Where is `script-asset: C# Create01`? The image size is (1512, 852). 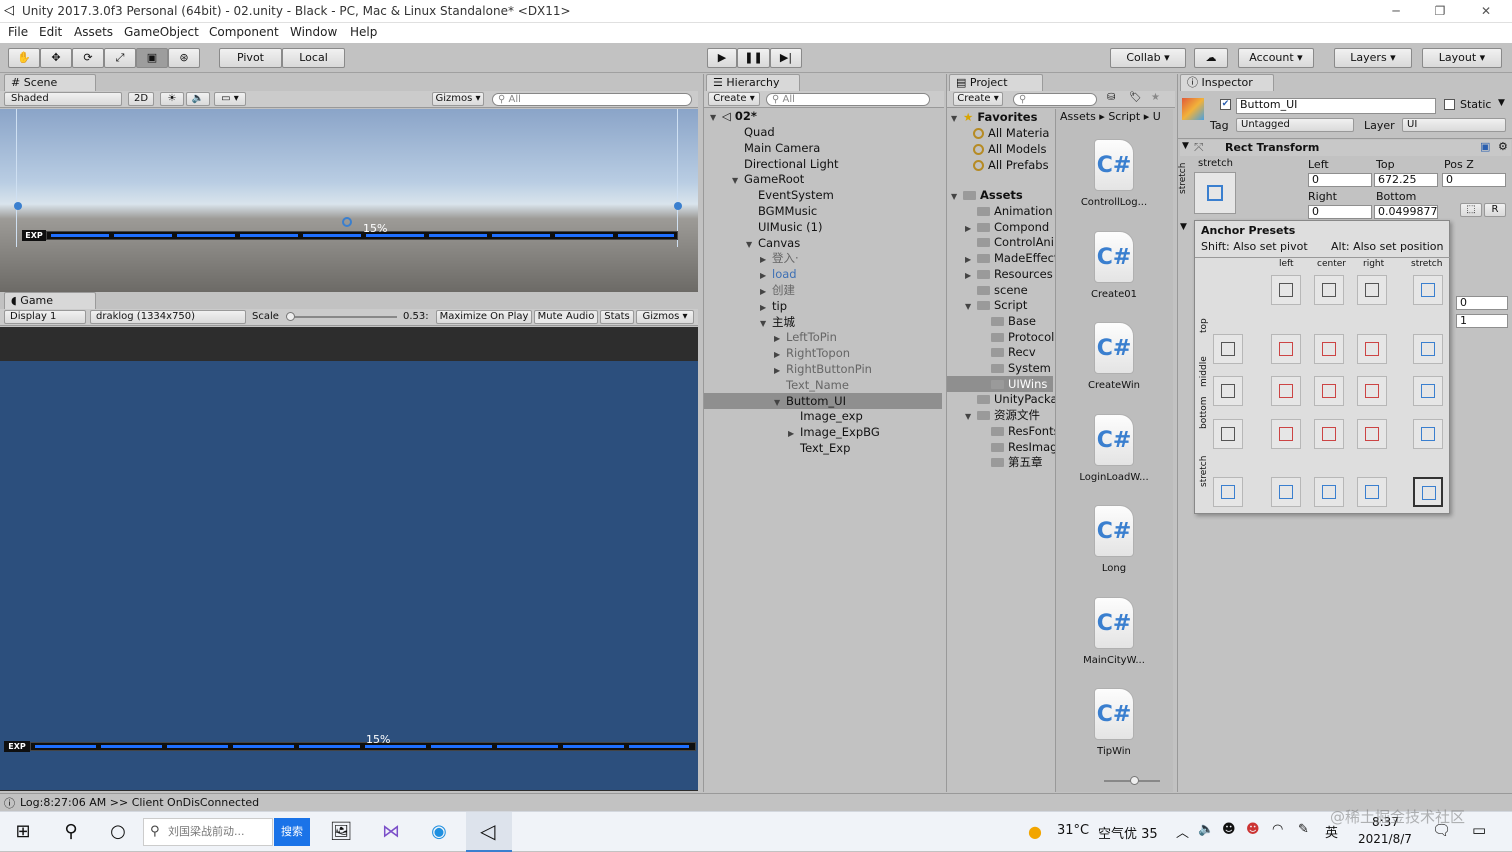 script-asset: C# Create01 is located at coordinates (1114, 265).